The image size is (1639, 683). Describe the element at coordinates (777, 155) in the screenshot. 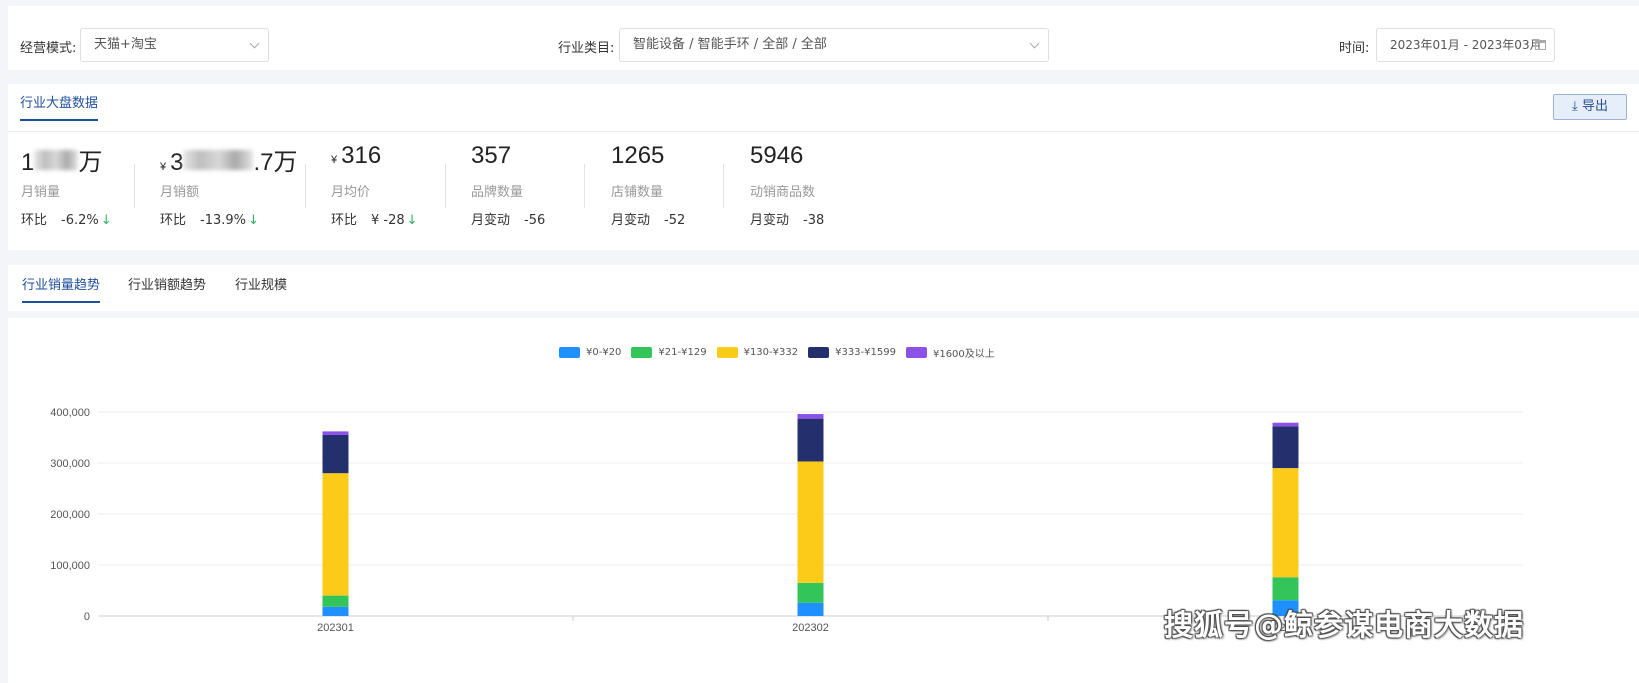

I see `metric-value: 5946` at that location.